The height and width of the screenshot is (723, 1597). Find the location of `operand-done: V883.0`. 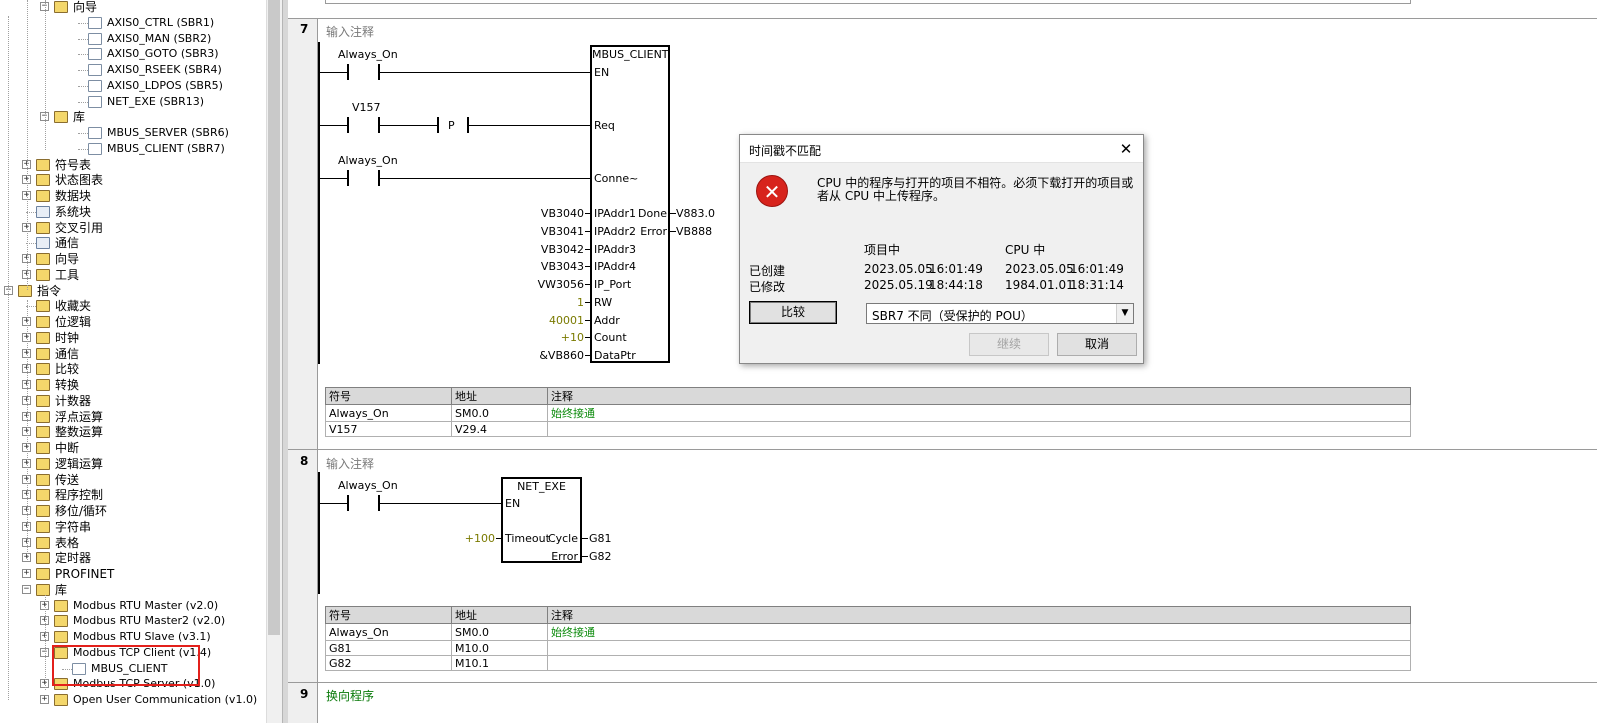

operand-done: V883.0 is located at coordinates (695, 213).